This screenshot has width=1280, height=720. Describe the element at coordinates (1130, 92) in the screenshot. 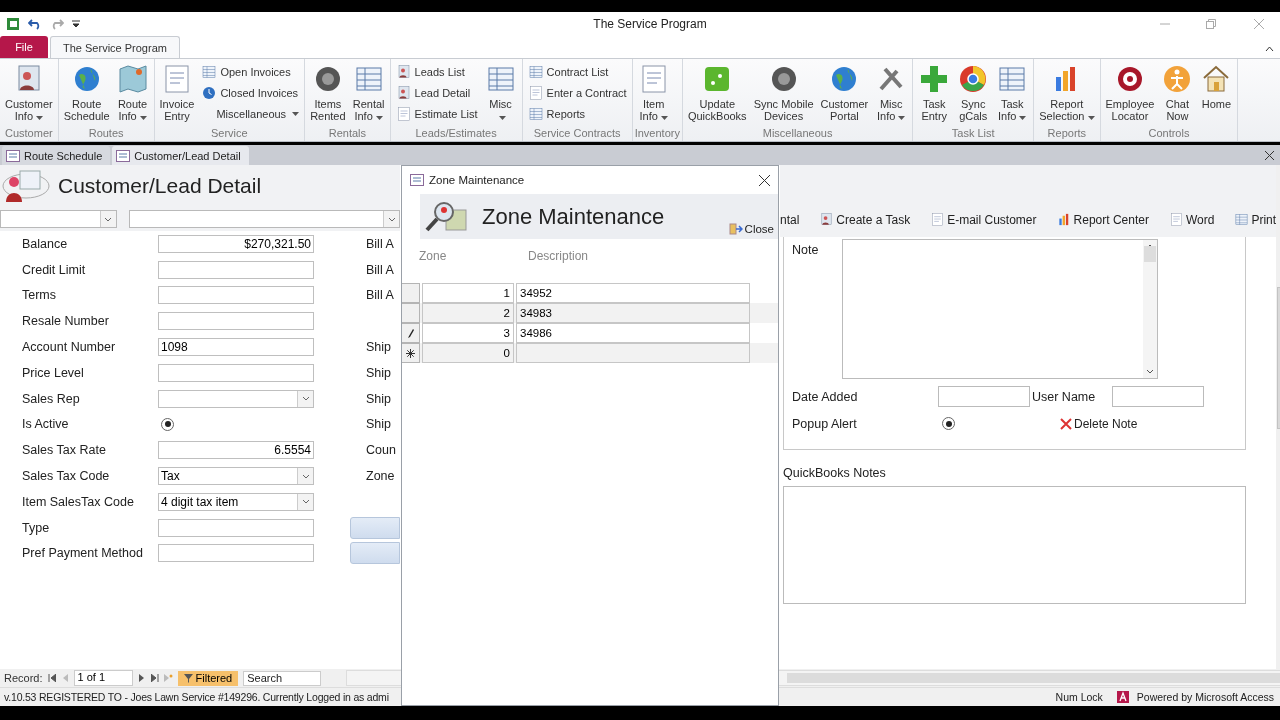

I see `ribbon-button: Employee Locator` at that location.